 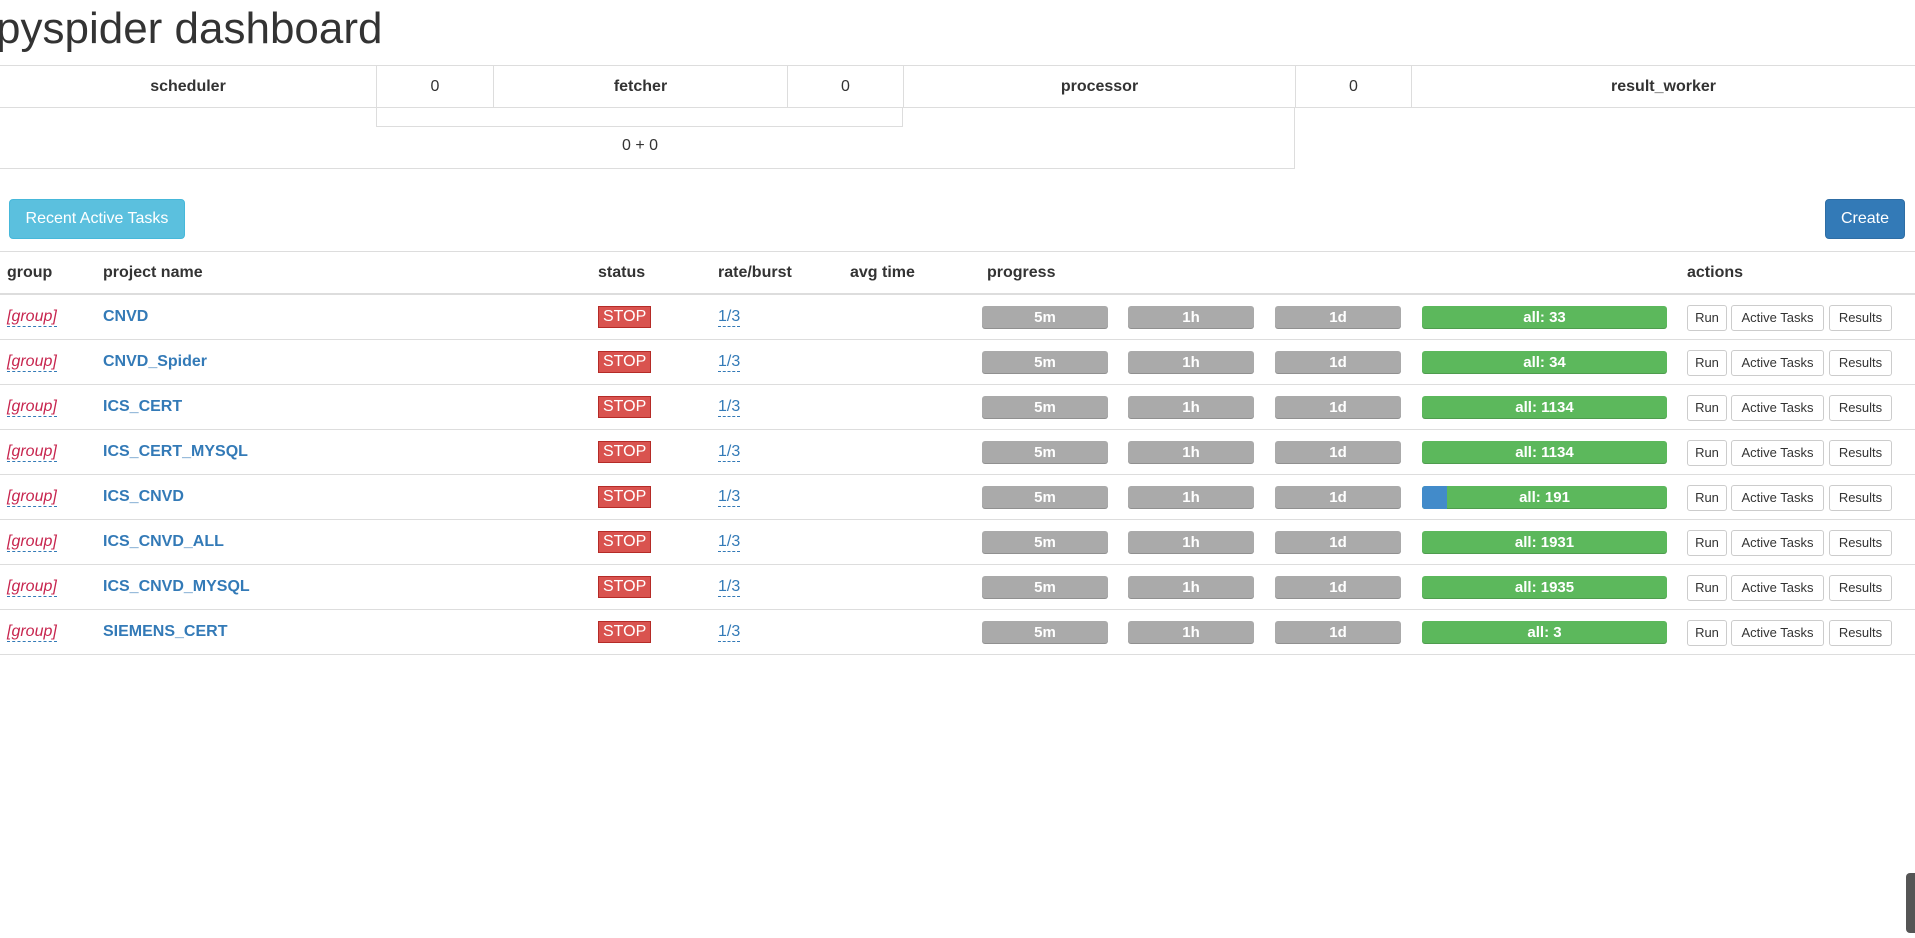 I want to click on project-name-link: CNVD_Spider, so click(x=155, y=361).